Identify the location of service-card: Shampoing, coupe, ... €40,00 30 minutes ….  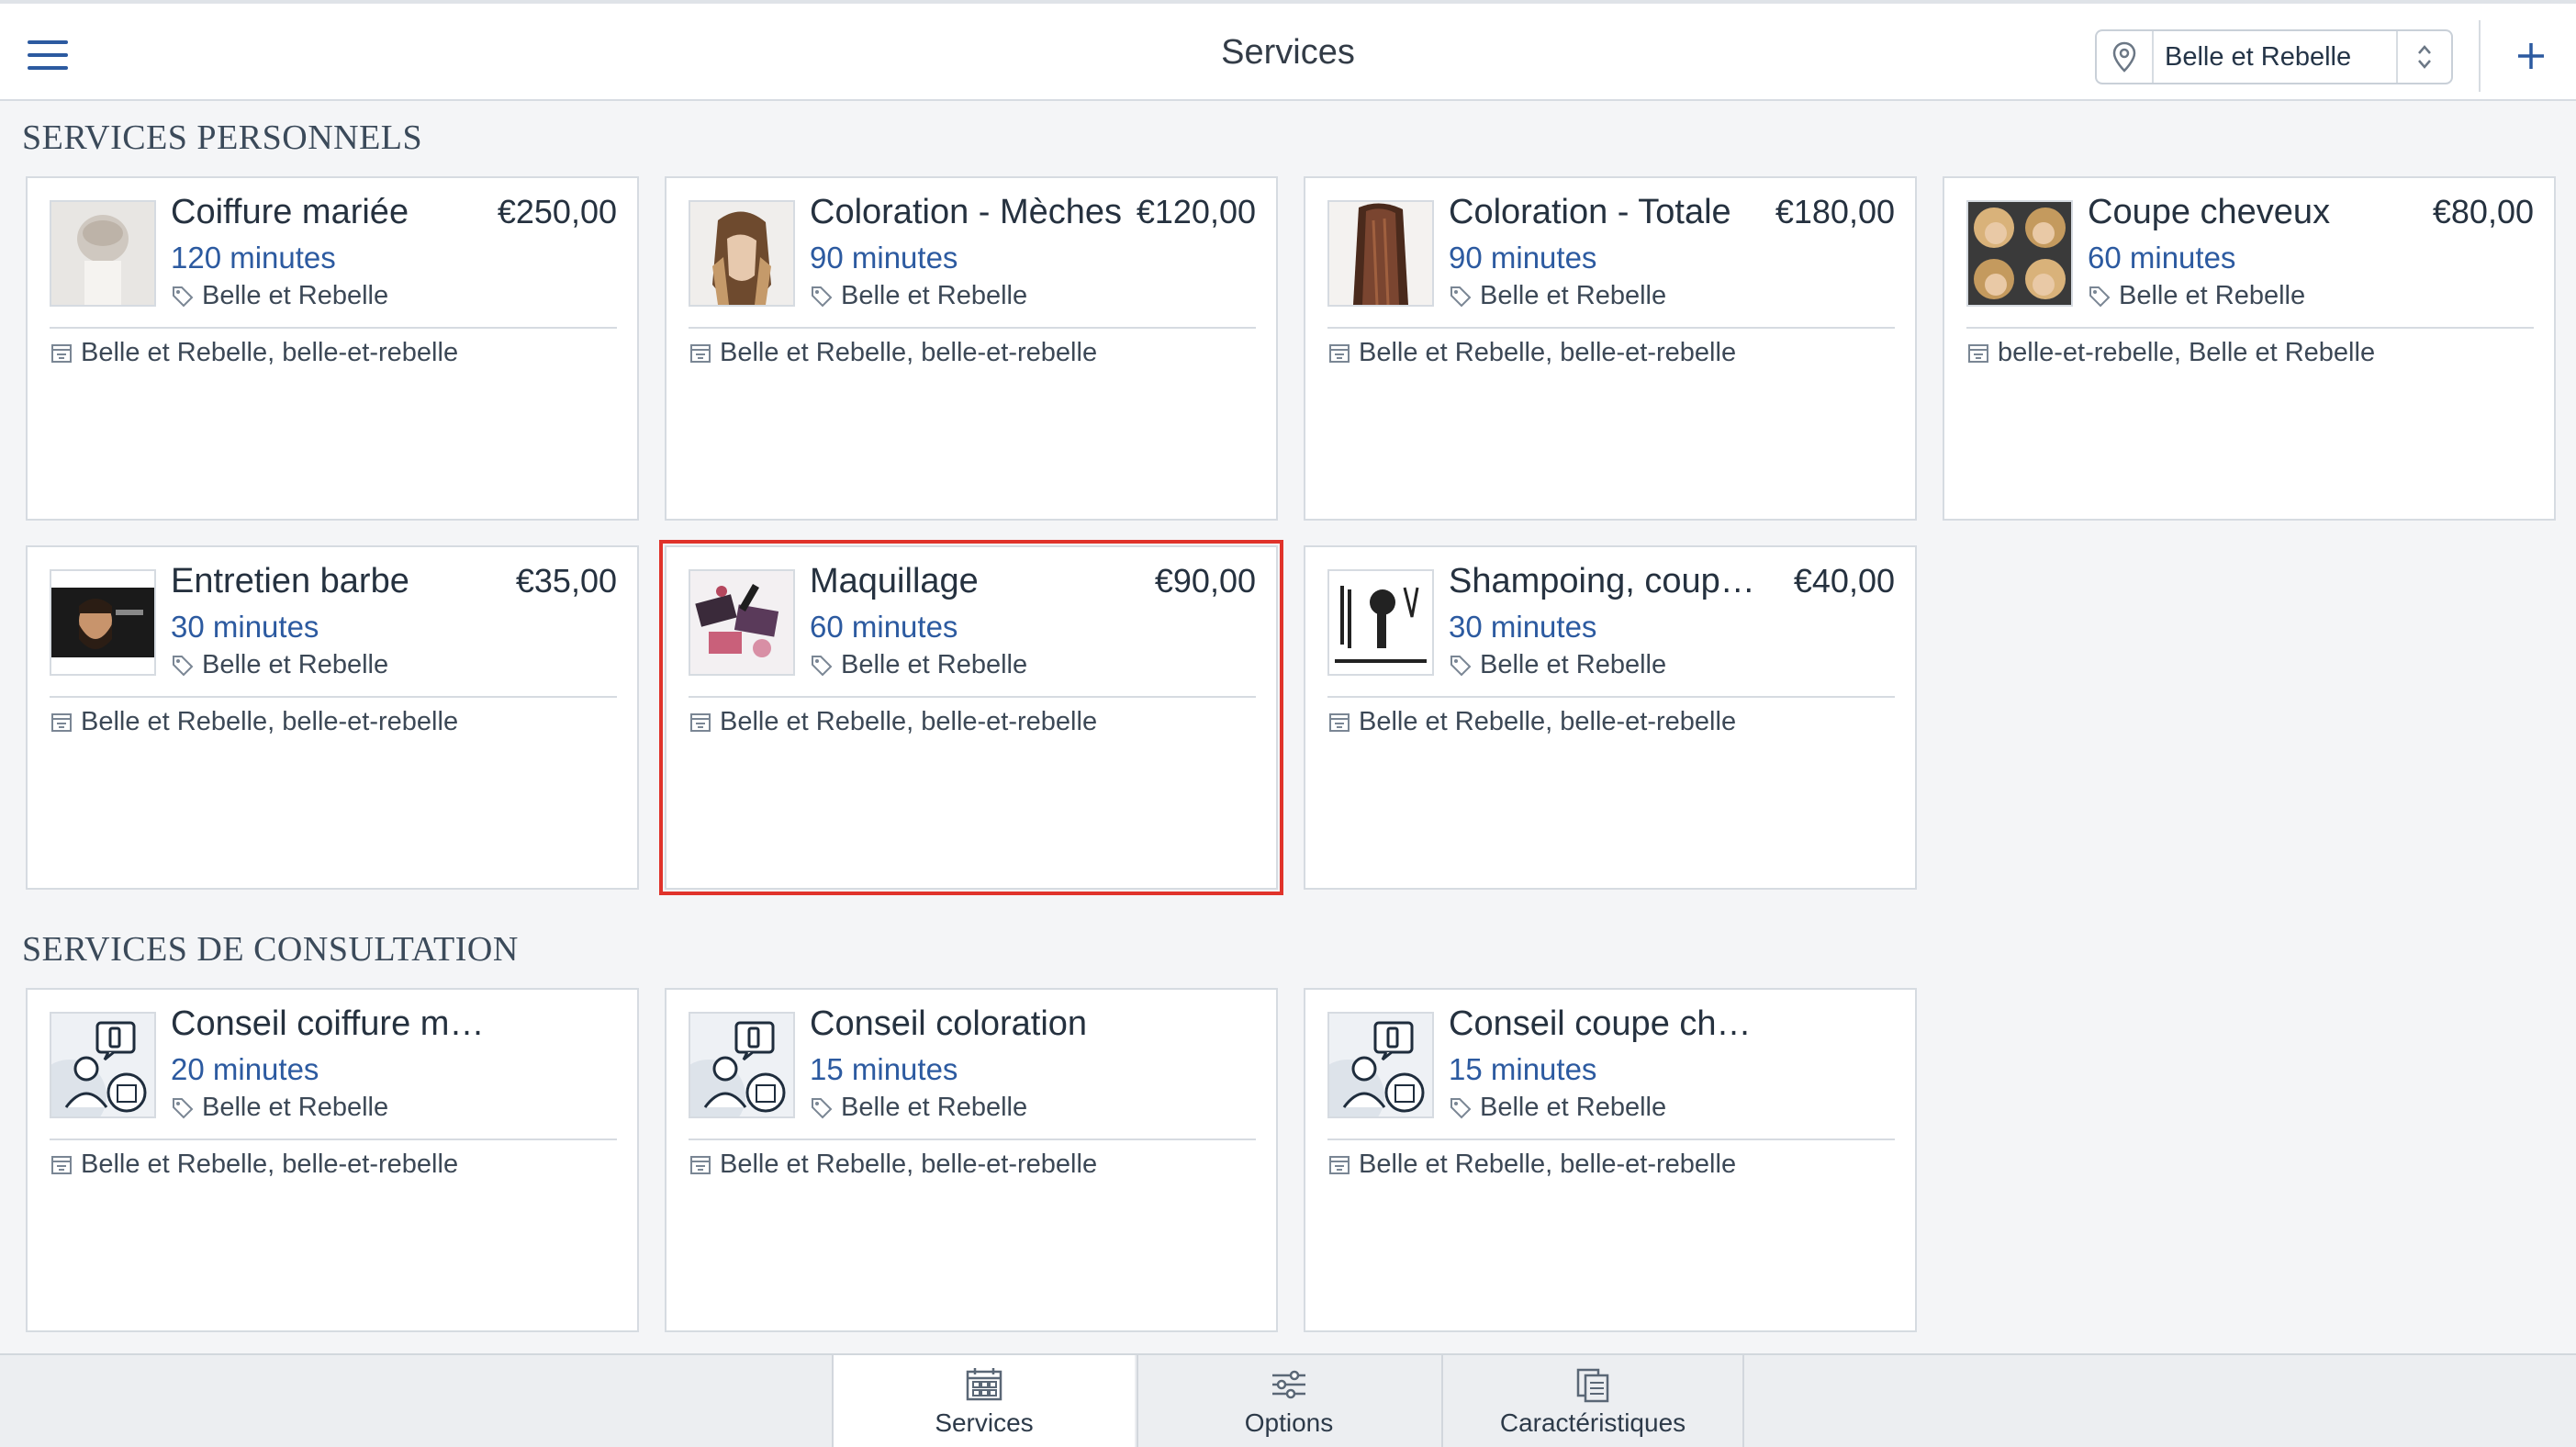
(1610, 717).